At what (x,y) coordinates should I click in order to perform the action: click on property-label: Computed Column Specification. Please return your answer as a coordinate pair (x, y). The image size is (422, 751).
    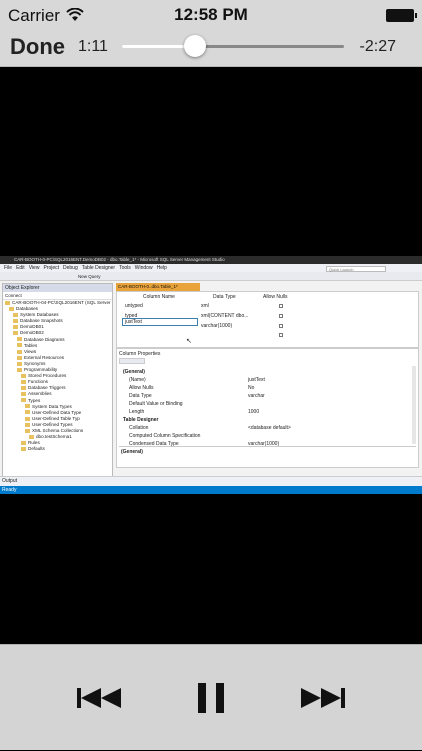
    Looking at the image, I should click on (165, 436).